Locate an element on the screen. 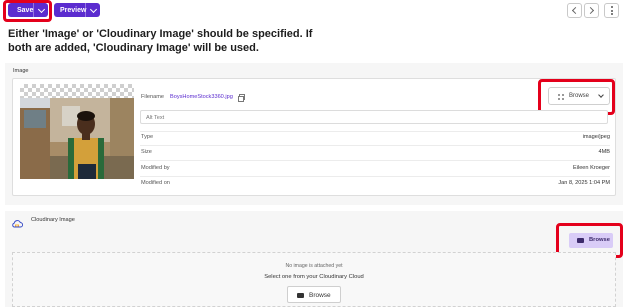 The width and height of the screenshot is (625, 307). image-thumbnail is located at coordinates (77, 138).